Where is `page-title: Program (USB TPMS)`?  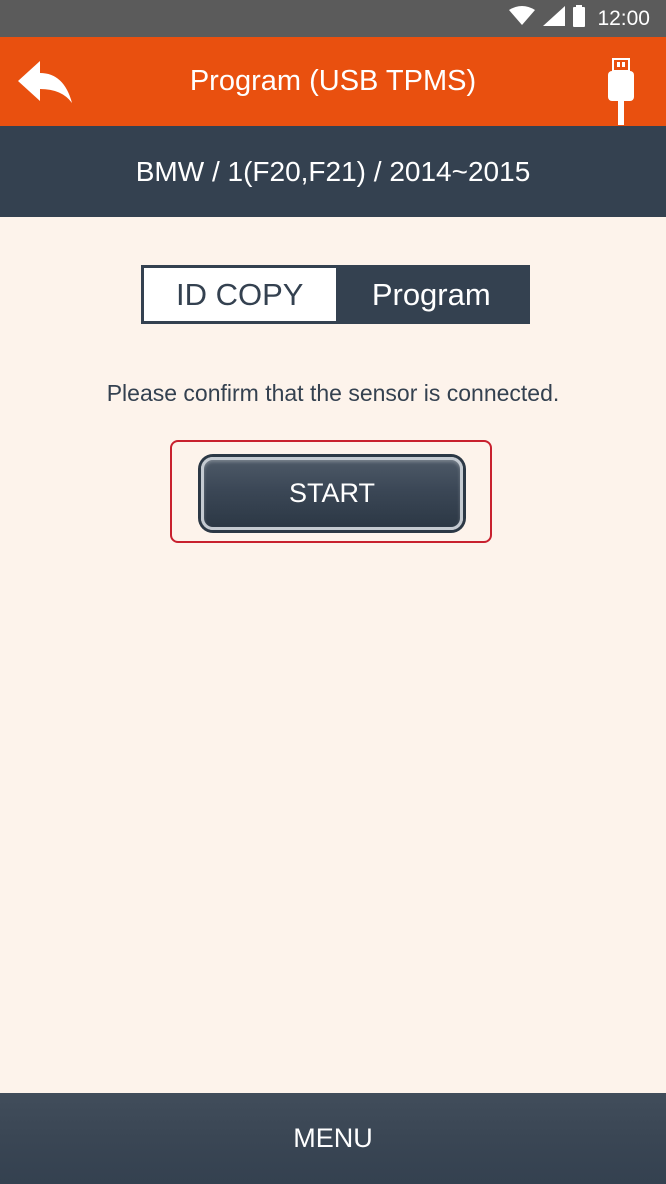
page-title: Program (USB TPMS) is located at coordinates (333, 81).